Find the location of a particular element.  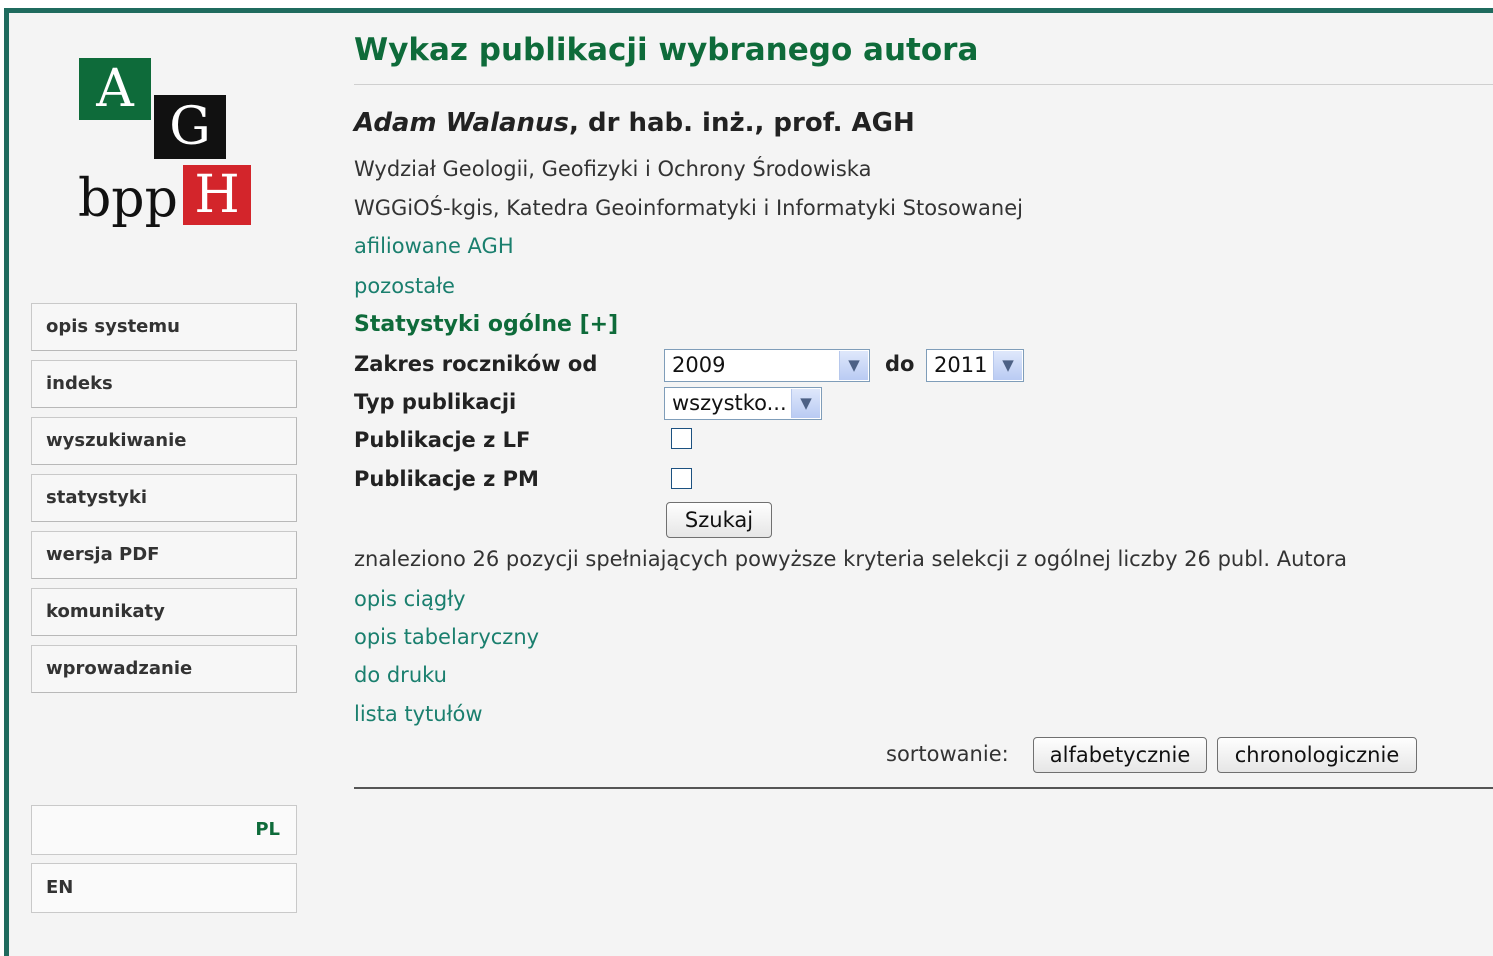

year-from-value: 2009 is located at coordinates (699, 365).